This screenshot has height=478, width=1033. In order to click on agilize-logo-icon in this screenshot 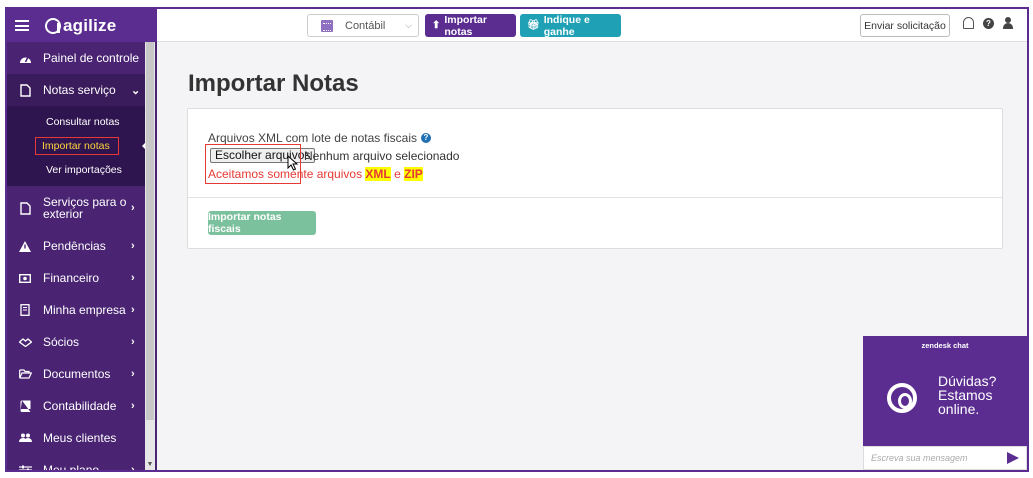, I will do `click(53, 25)`.